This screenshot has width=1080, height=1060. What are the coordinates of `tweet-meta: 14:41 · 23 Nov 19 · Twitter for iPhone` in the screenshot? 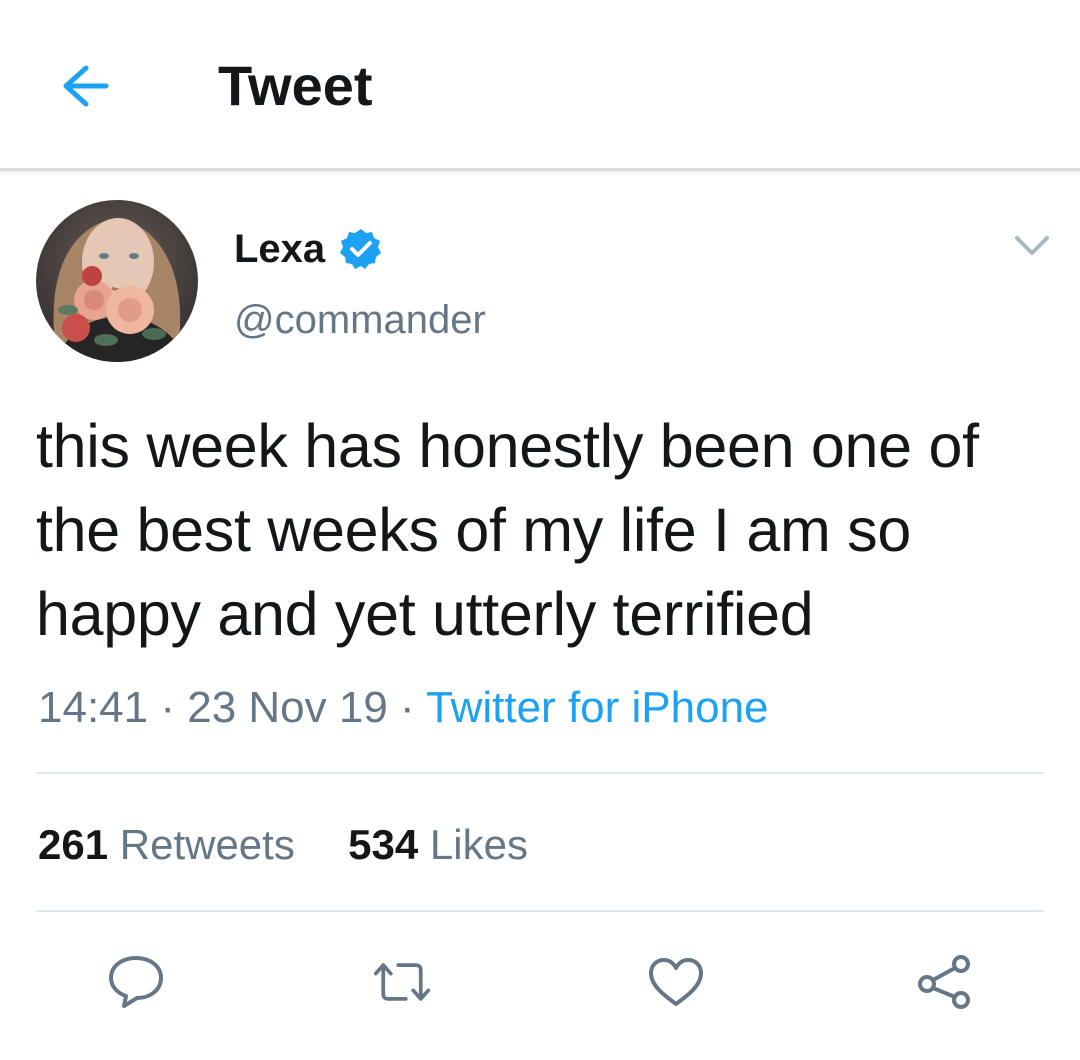 It's located at (403, 708).